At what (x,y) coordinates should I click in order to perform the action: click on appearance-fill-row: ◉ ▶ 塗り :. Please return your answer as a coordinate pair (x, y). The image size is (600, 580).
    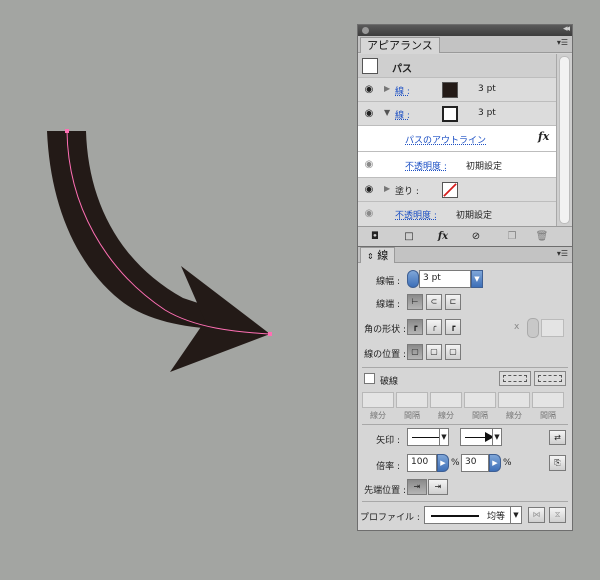
    Looking at the image, I should click on (457, 190).